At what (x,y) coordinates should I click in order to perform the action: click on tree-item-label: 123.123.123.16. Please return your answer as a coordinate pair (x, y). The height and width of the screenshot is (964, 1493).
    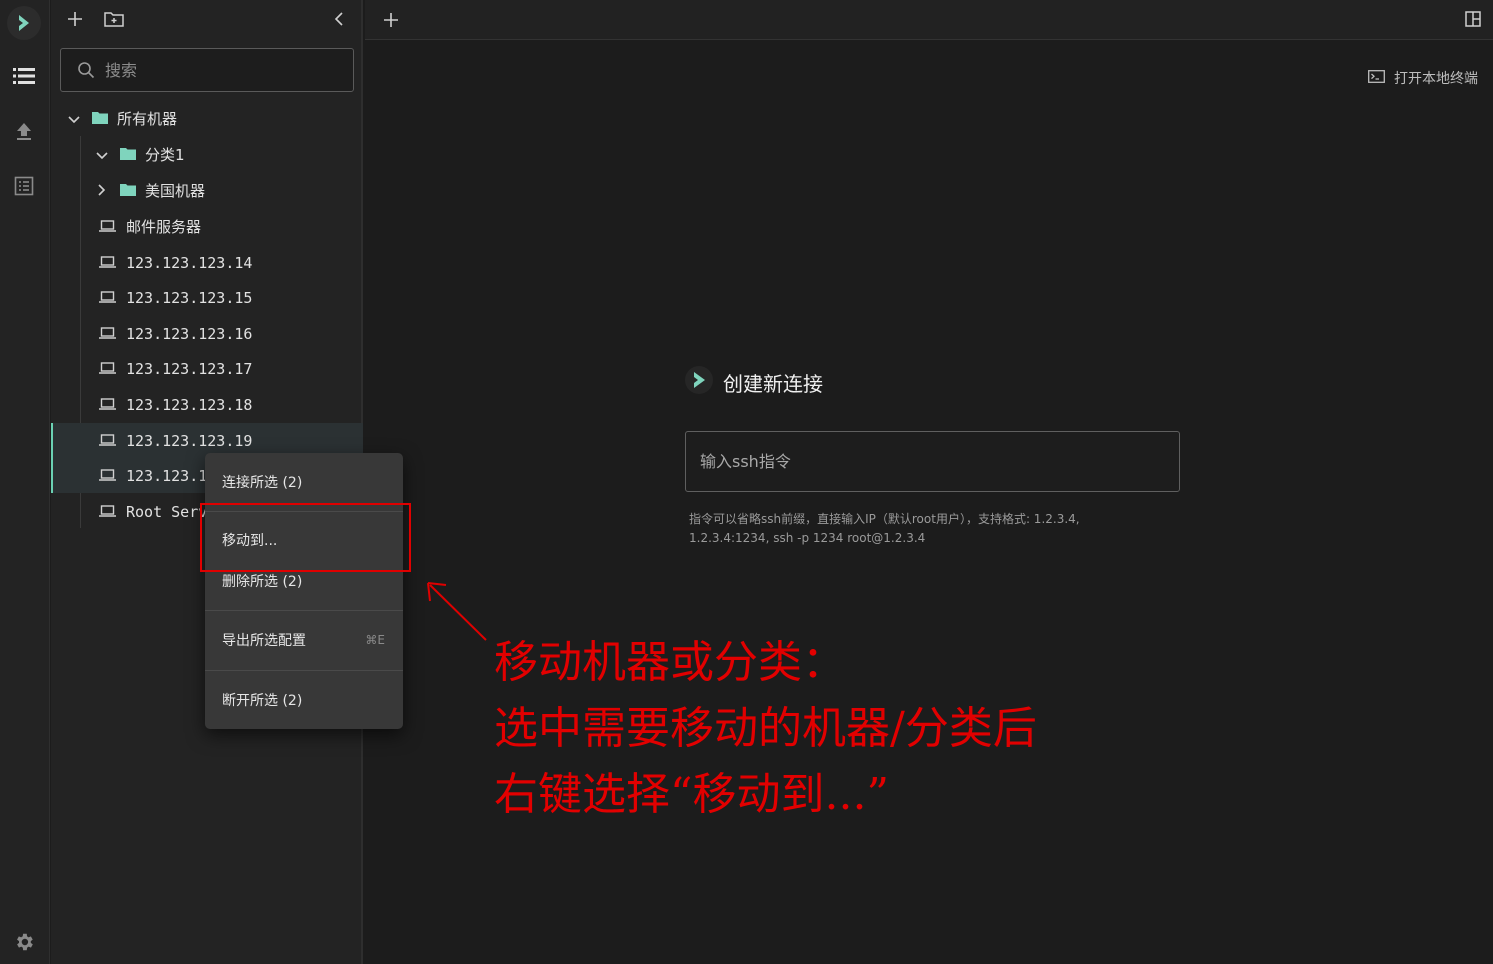
    Looking at the image, I should click on (189, 333).